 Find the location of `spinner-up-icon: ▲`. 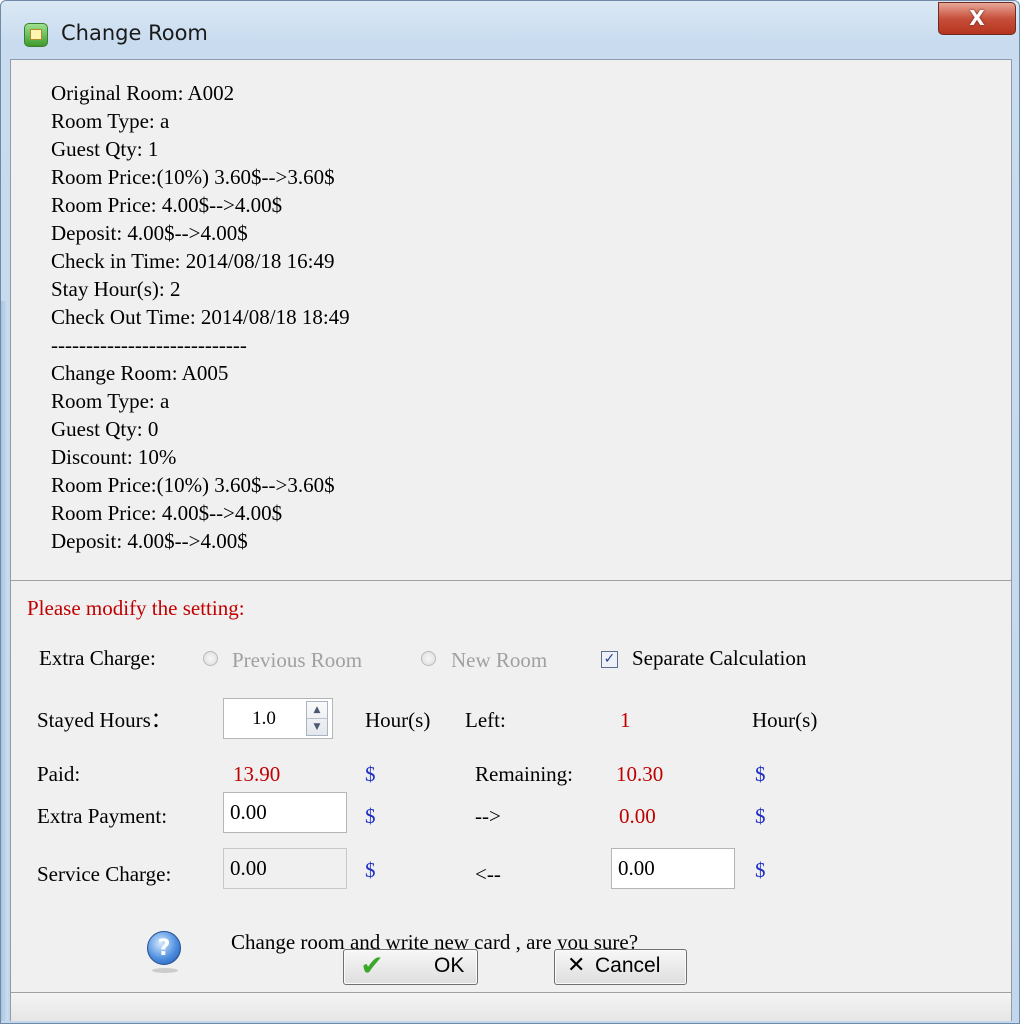

spinner-up-icon: ▲ is located at coordinates (317, 710).